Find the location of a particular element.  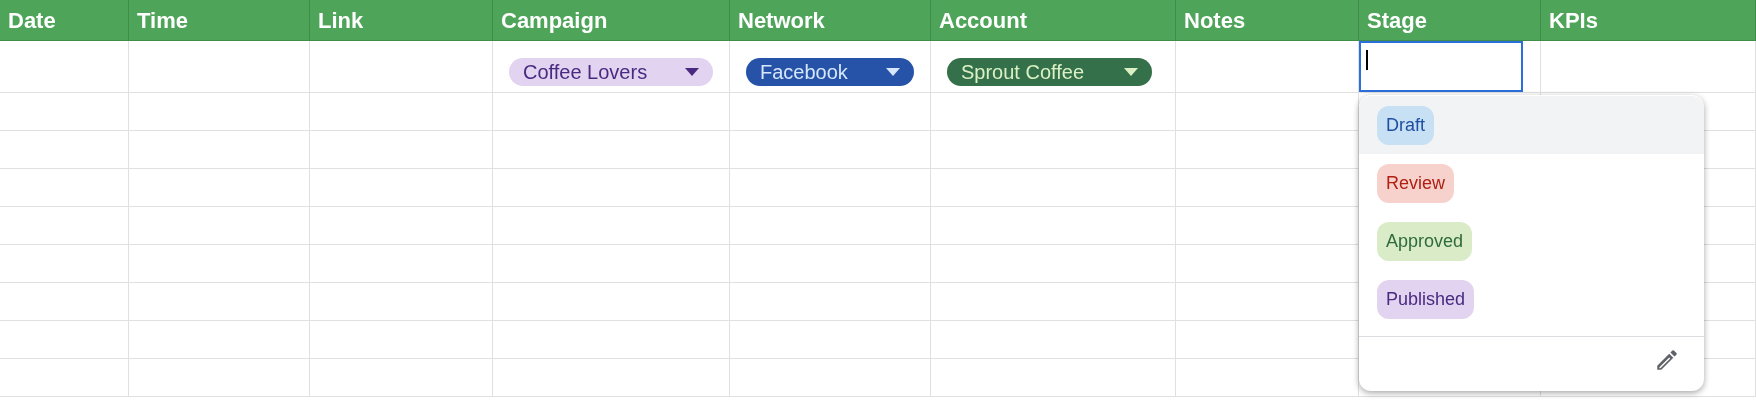

text-cursor is located at coordinates (1367, 60).